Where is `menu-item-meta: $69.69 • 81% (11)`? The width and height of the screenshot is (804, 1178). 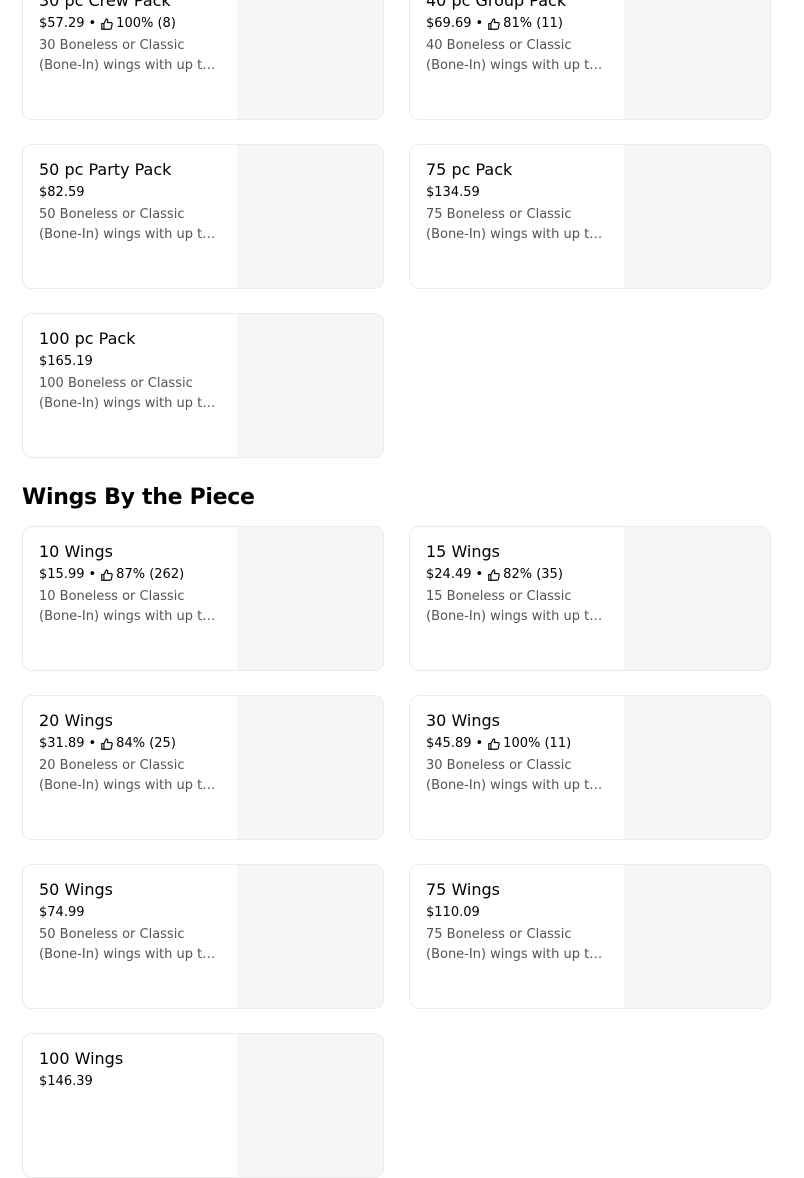 menu-item-meta: $69.69 • 81% (11) is located at coordinates (518, 24).